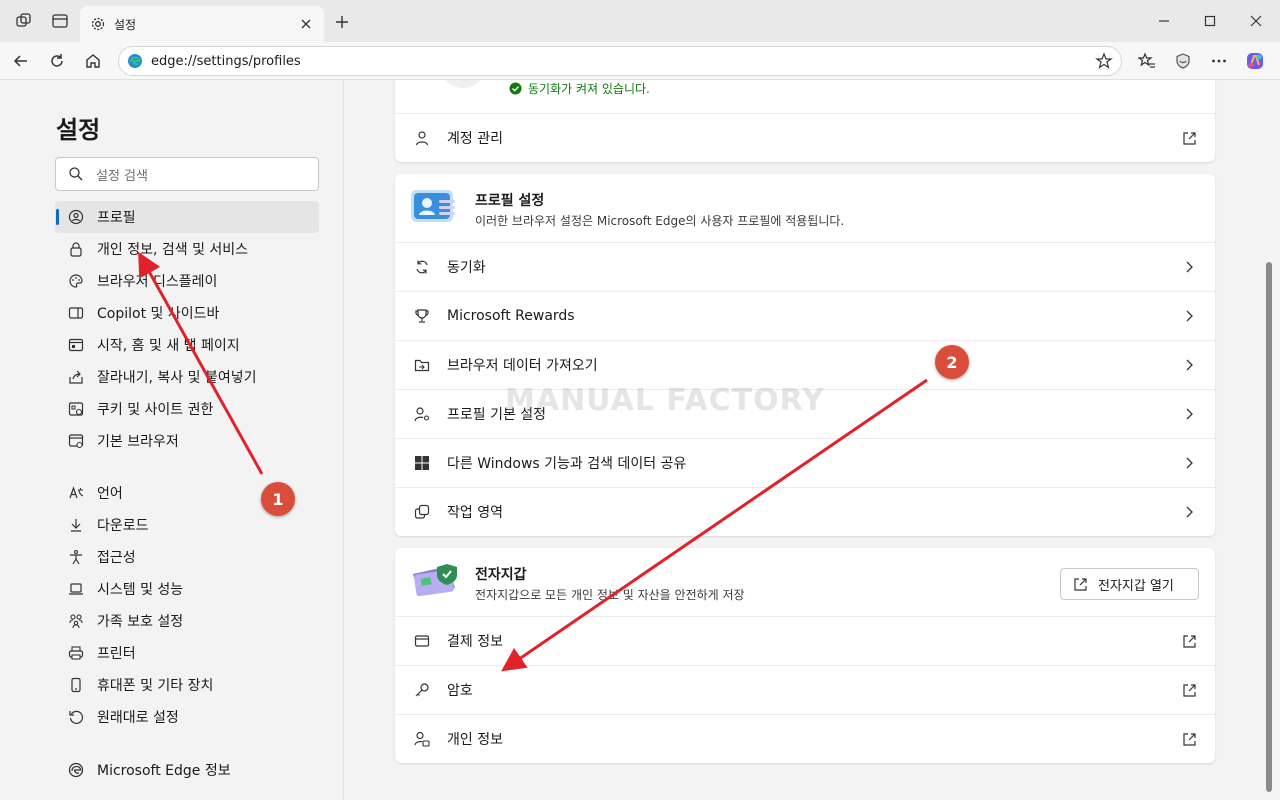  I want to click on annotation-badge-2: 2, so click(952, 362).